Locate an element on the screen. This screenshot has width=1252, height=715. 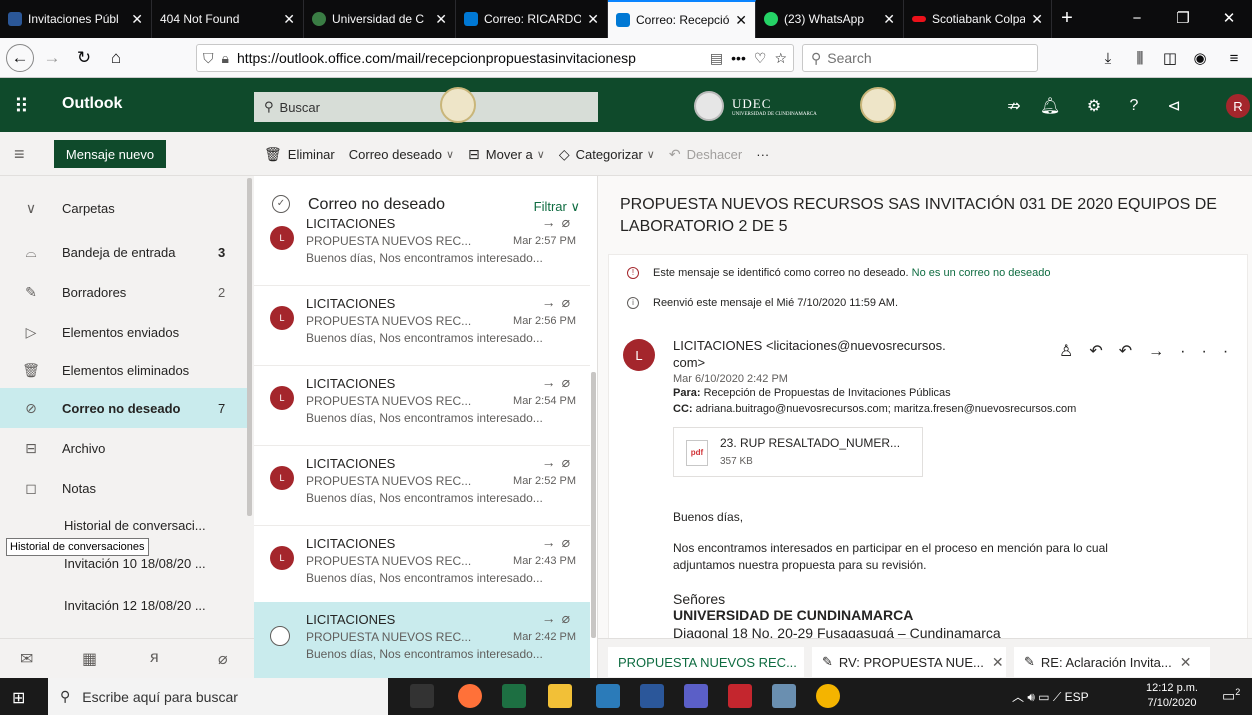
sidebar-icon: ◫ is located at coordinates (1170, 58).